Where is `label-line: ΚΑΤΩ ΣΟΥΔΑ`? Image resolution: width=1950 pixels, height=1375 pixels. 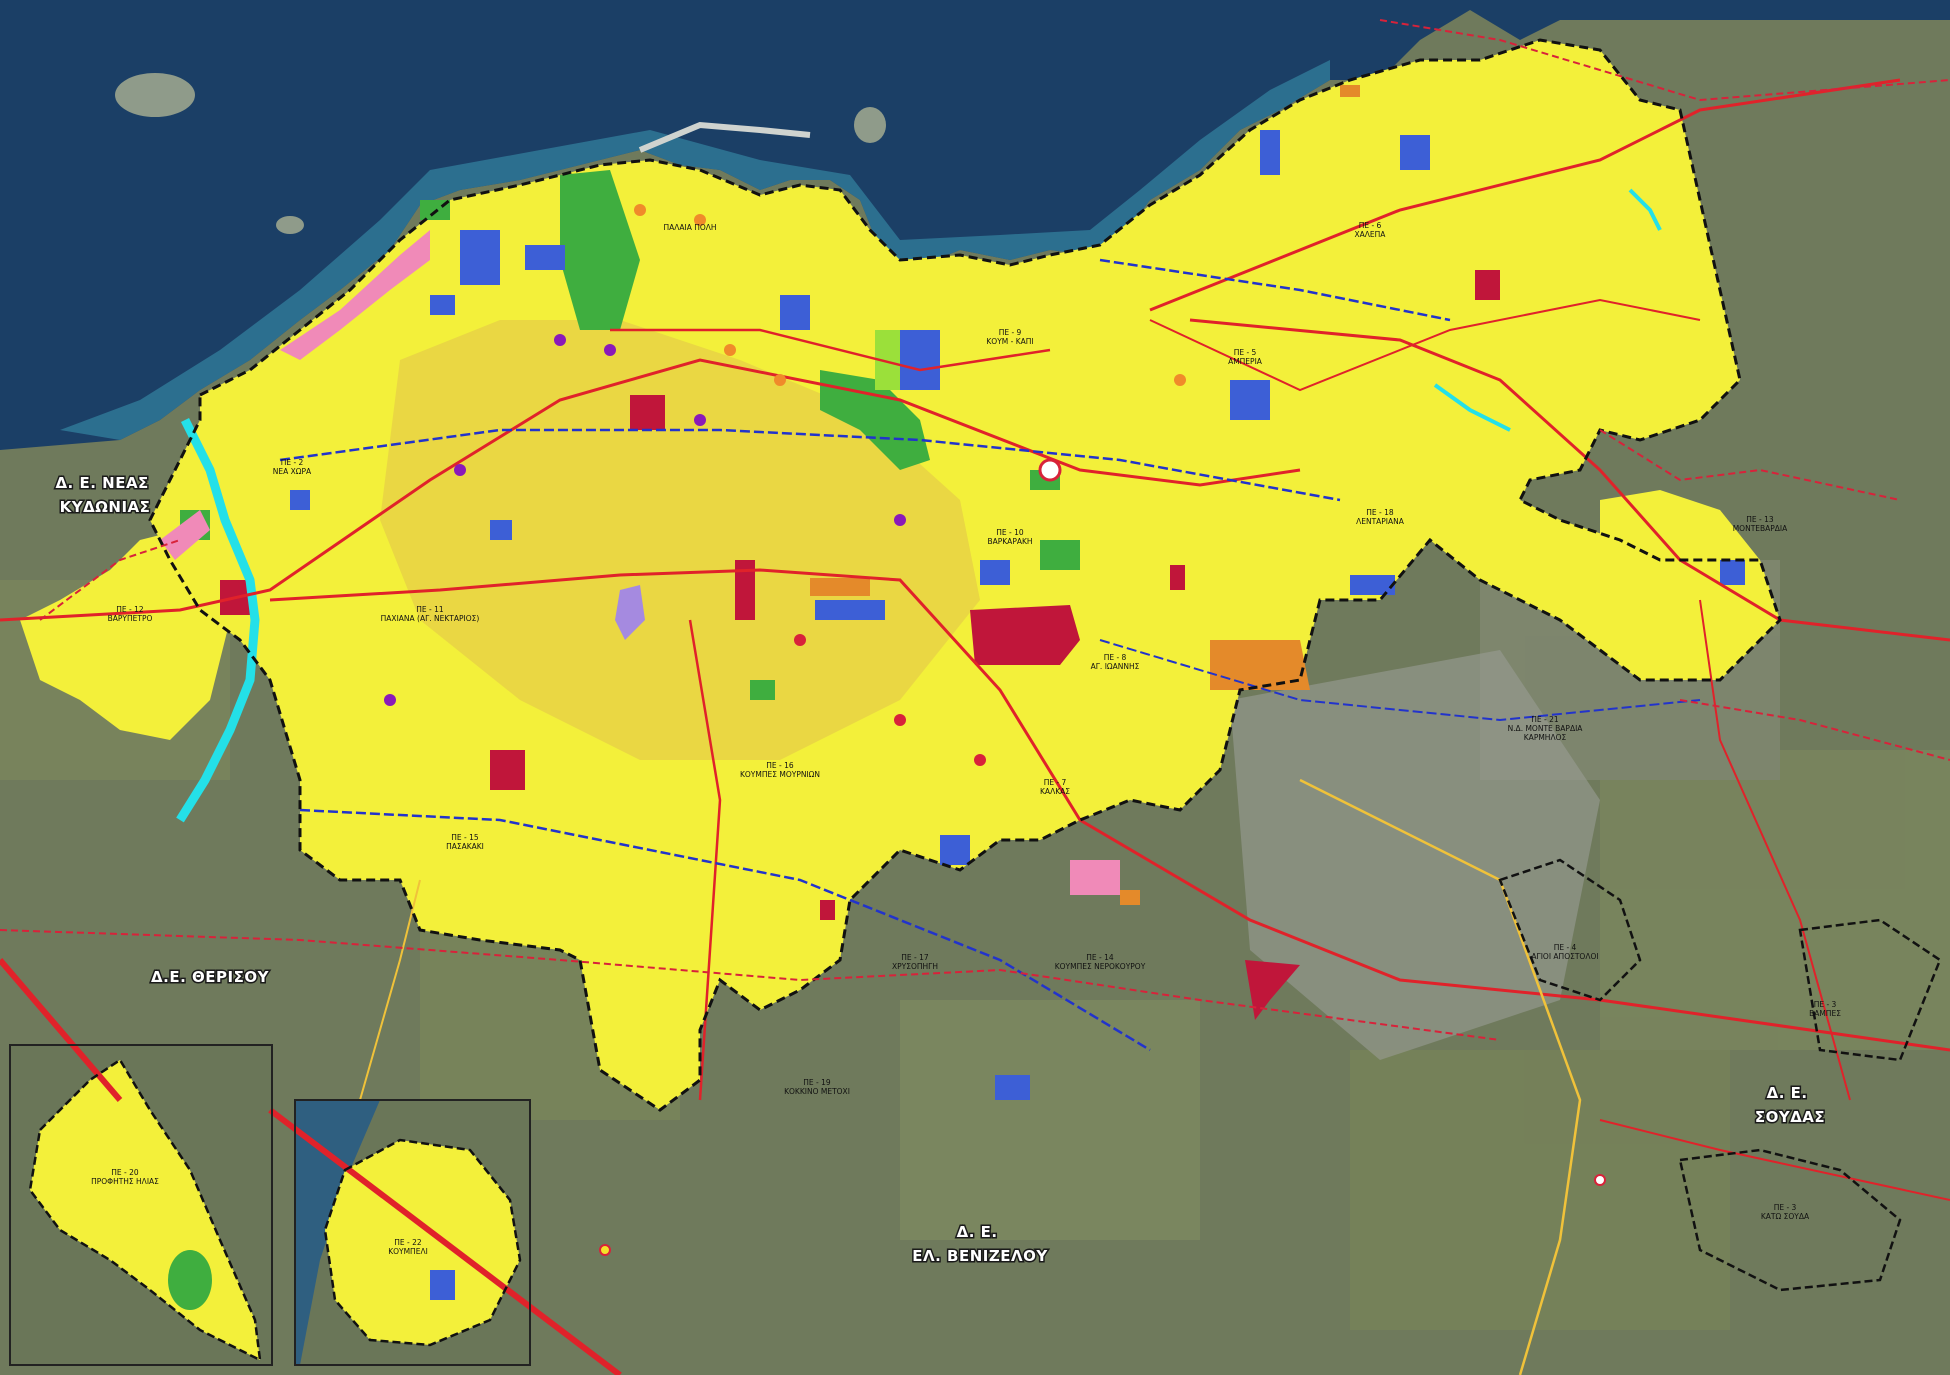
label-line: ΚΑΤΩ ΣΟΥΔΑ is located at coordinates (1785, 1216).